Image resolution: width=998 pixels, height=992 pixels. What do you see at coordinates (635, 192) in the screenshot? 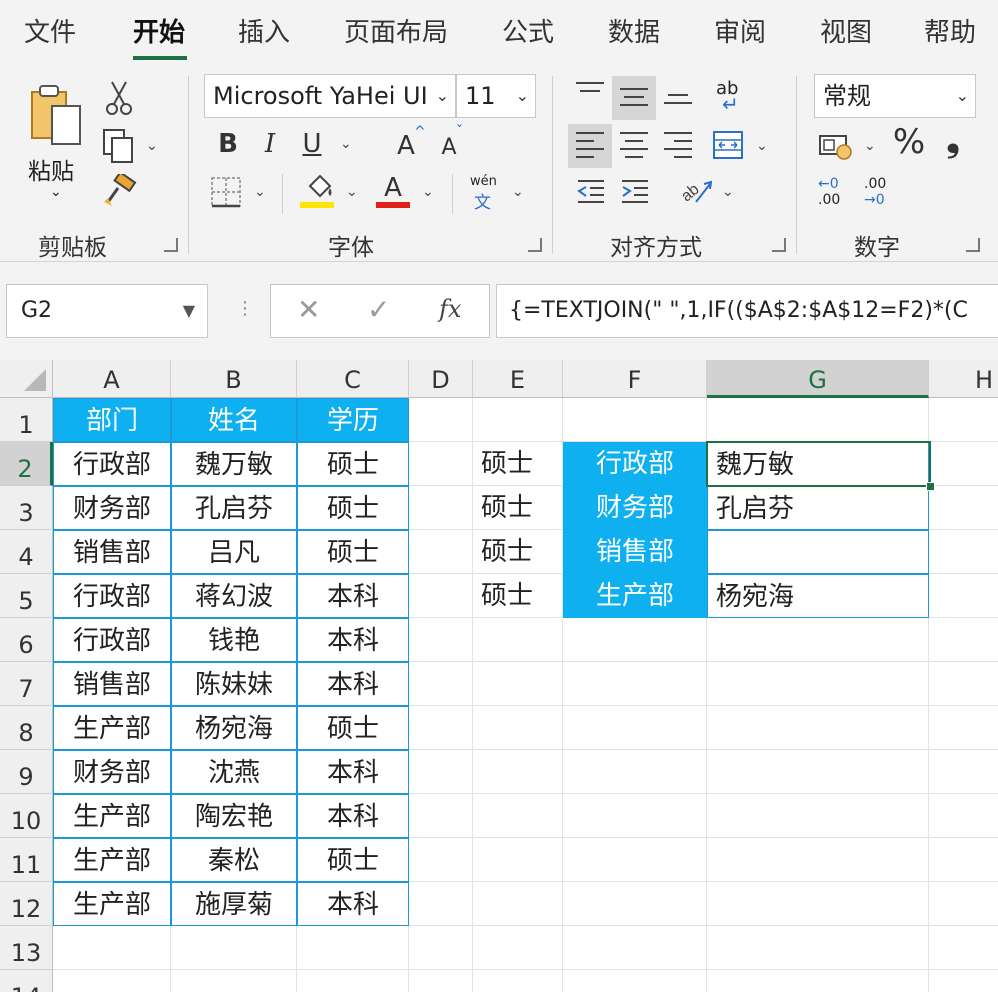
I see `increase-indent-icon` at bounding box center [635, 192].